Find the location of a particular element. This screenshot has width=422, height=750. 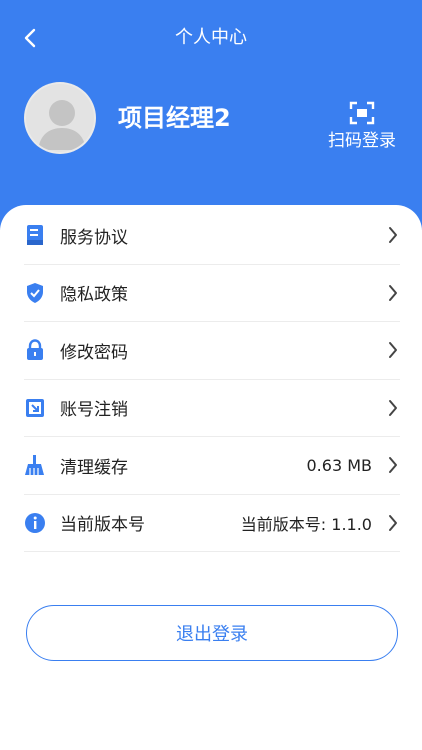

menu-item-service-agreement: 服务协议 is located at coordinates (212, 236).